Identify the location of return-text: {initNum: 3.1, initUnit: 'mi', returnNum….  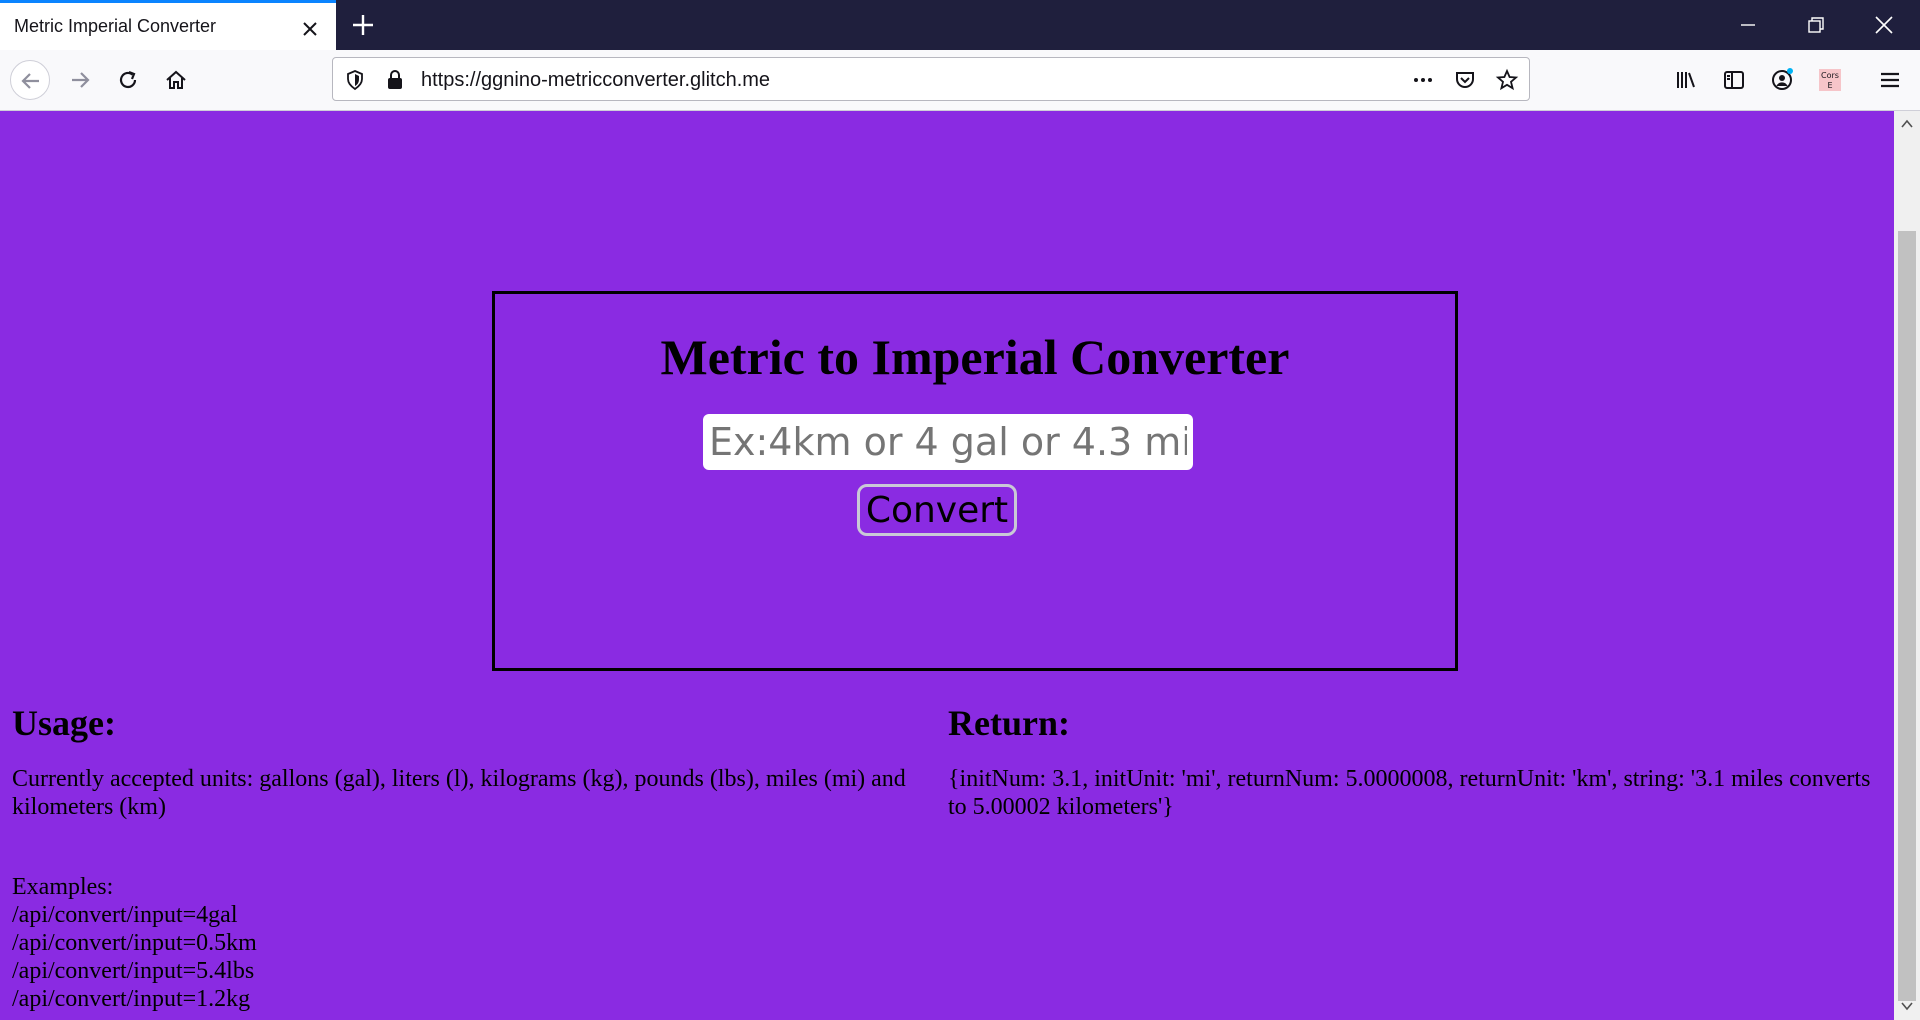
(1409, 793).